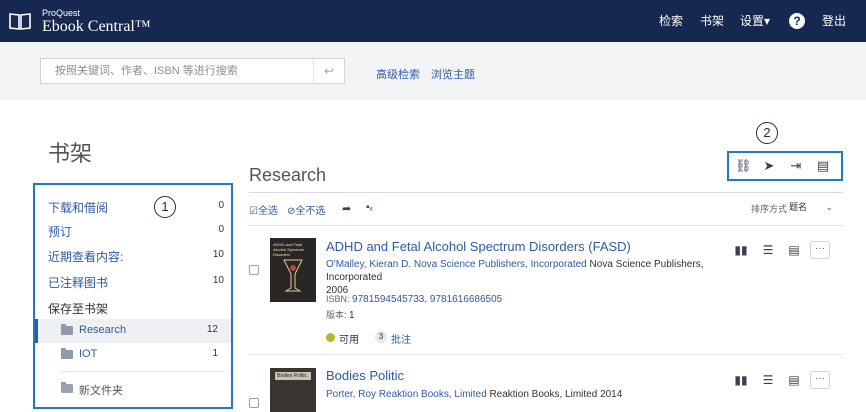  I want to click on export-icon: ⇥, so click(796, 166).